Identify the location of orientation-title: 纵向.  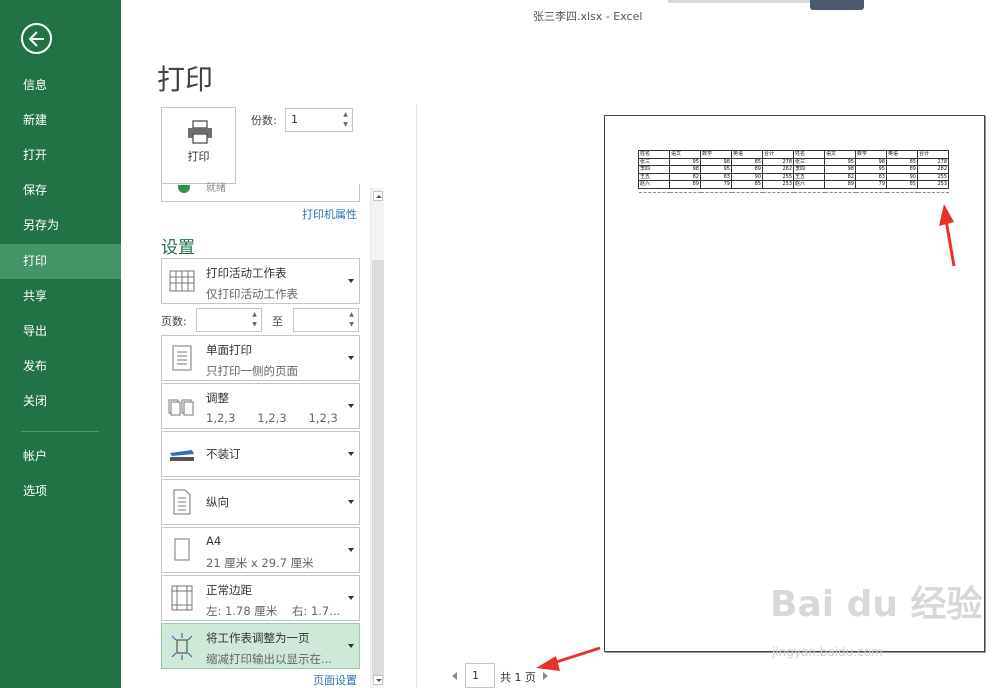
(217, 502).